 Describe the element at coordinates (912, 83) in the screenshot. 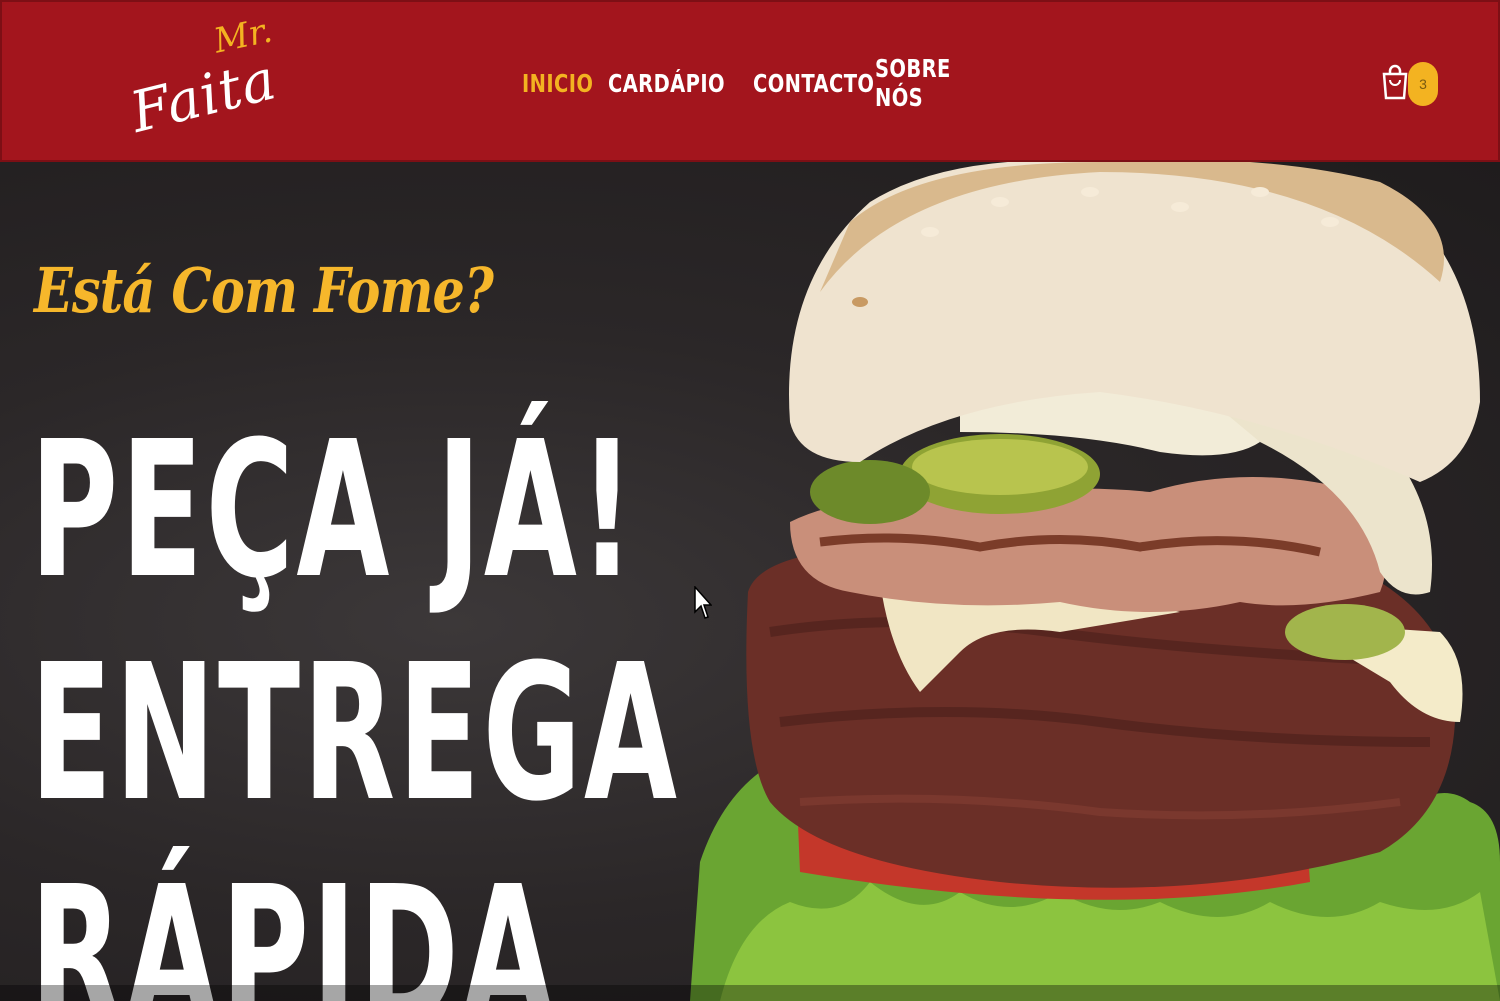

I see `nav-item-sobre-nos: SOBRE NÓS` at that location.